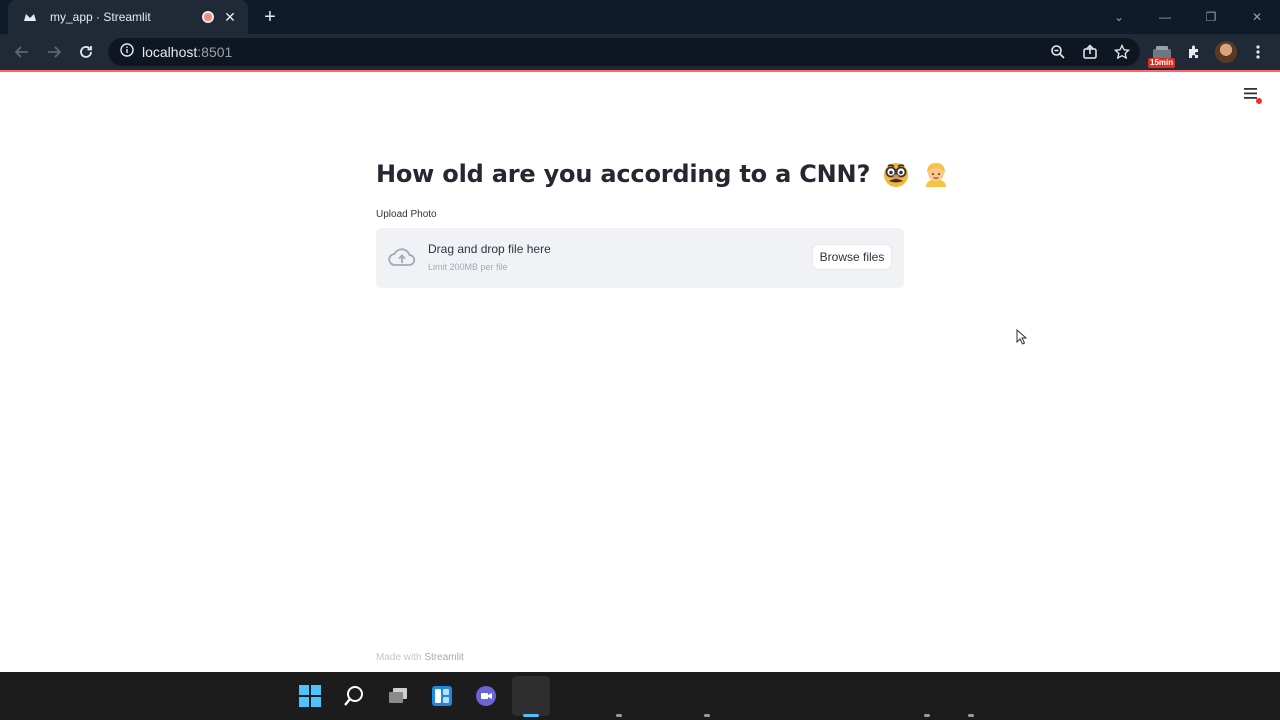  Describe the element at coordinates (1162, 63) in the screenshot. I see `extension-badge: 15min` at that location.